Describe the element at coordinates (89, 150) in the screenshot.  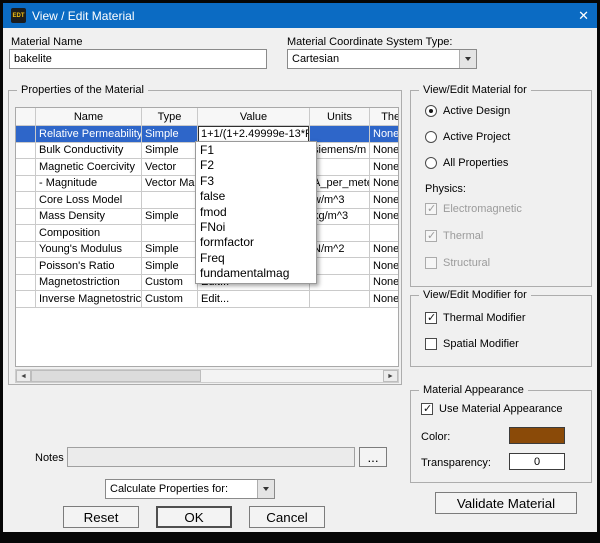
I see `property-name-cell: Bulk Conductivity` at that location.